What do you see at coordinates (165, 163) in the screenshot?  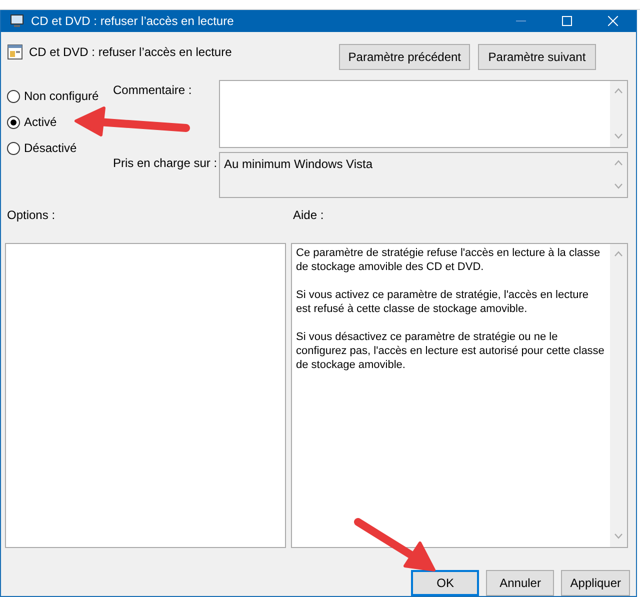 I see `supported-on-label: Pris en charge sur :` at bounding box center [165, 163].